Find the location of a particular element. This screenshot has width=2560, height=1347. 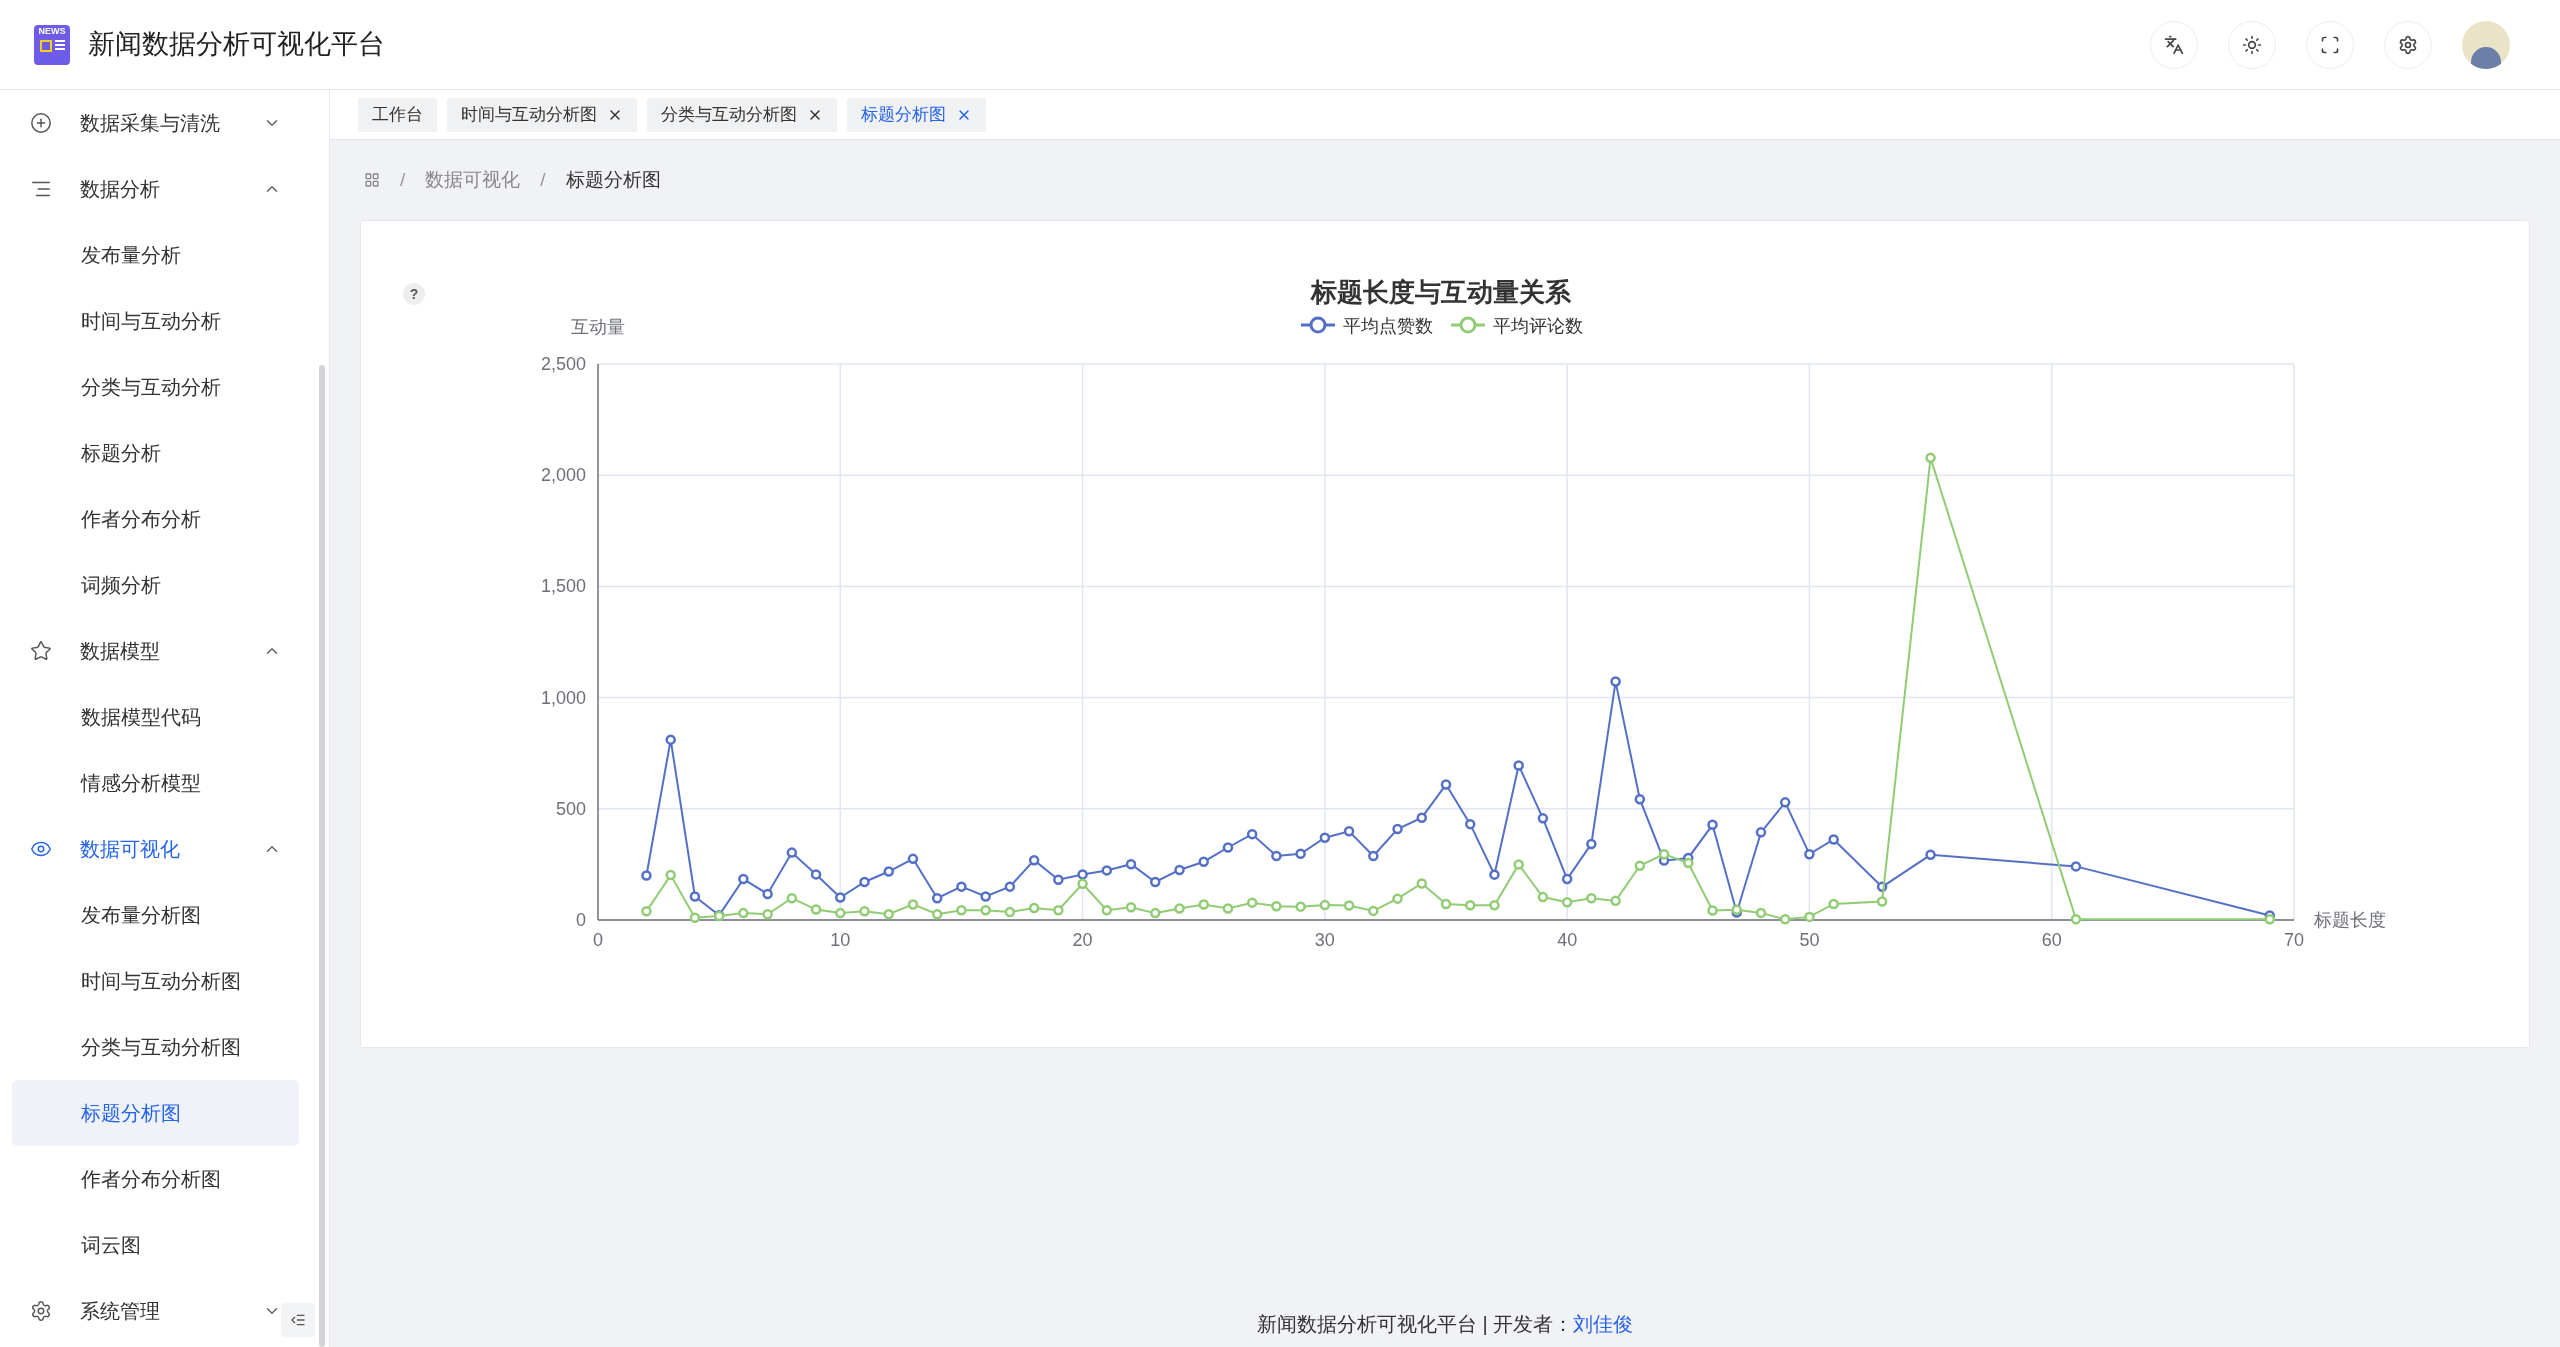

legend-label: 平均点赞数 is located at coordinates (1388, 326).